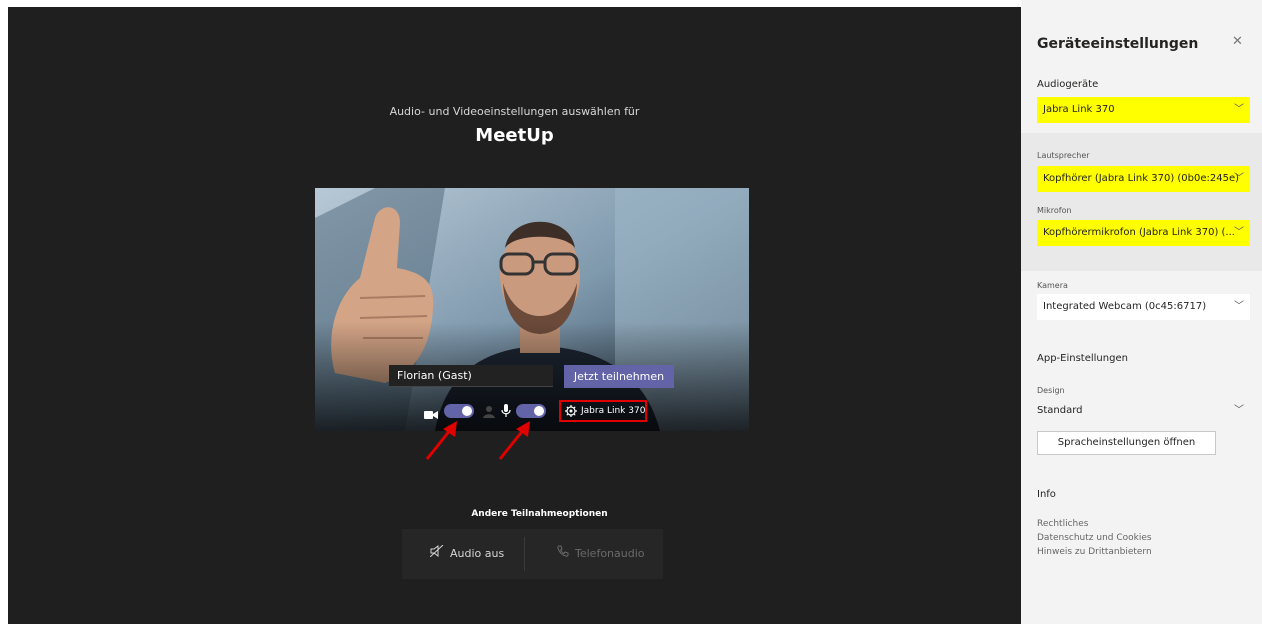 The width and height of the screenshot is (1262, 624). Describe the element at coordinates (1143, 411) in the screenshot. I see `design-select: Standard ﹀` at that location.